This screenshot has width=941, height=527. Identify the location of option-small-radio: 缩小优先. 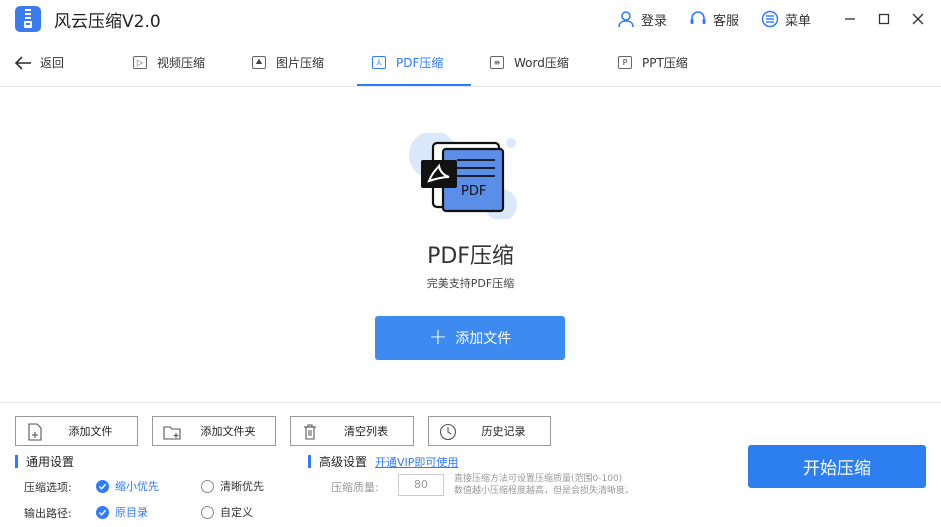
(127, 486).